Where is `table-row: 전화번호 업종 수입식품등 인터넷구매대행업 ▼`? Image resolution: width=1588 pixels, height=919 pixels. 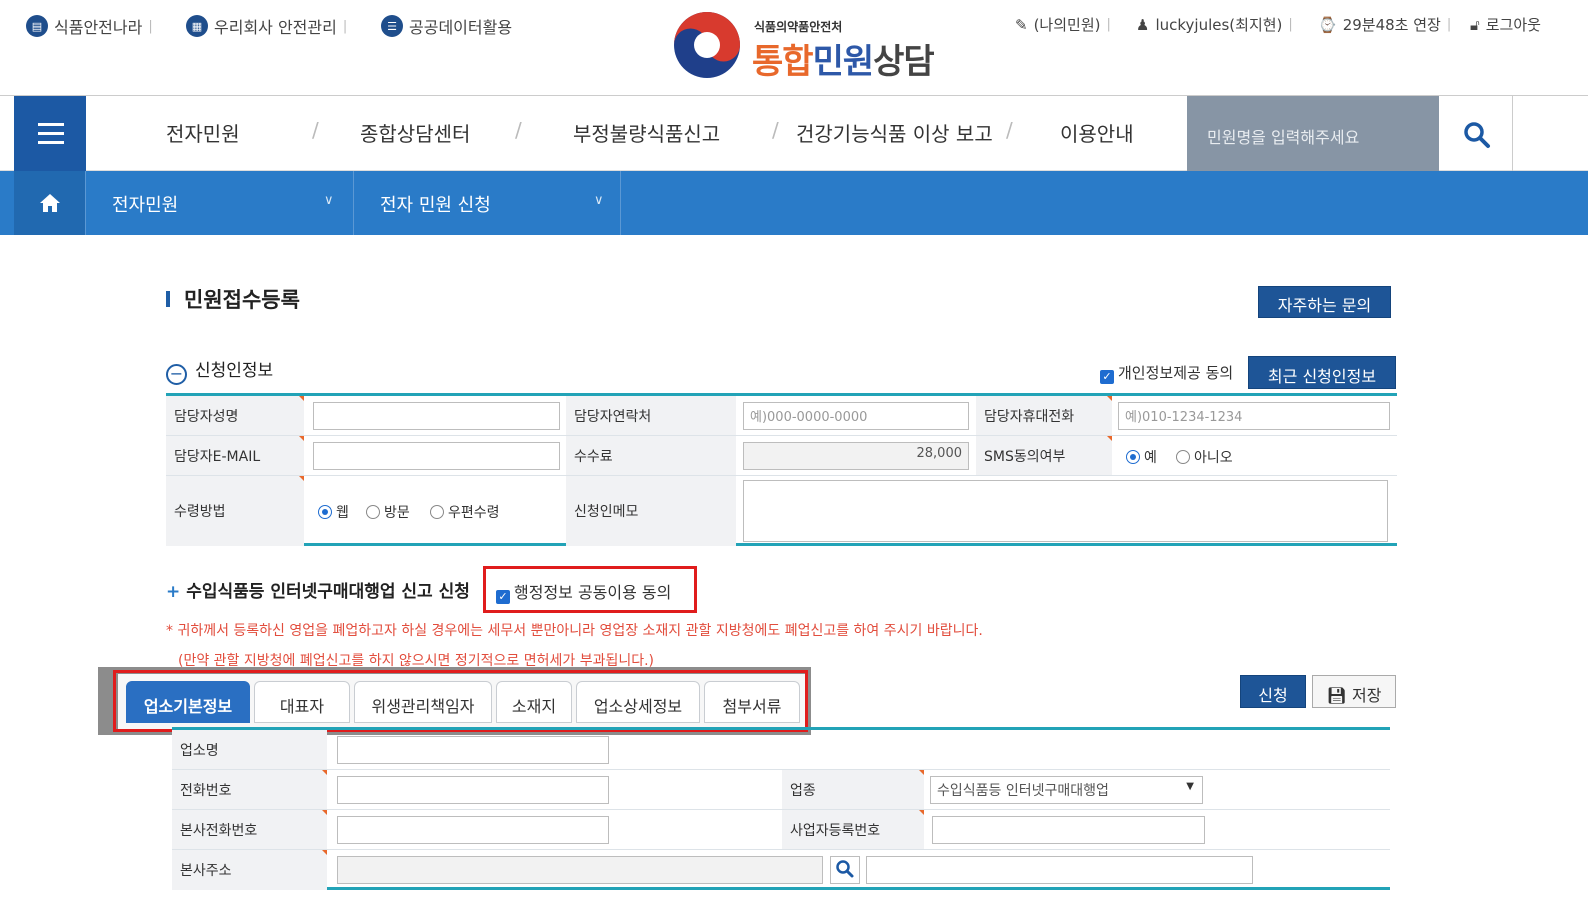 table-row: 전화번호 업종 수입식품등 인터넷구매대행업 ▼ is located at coordinates (781, 790).